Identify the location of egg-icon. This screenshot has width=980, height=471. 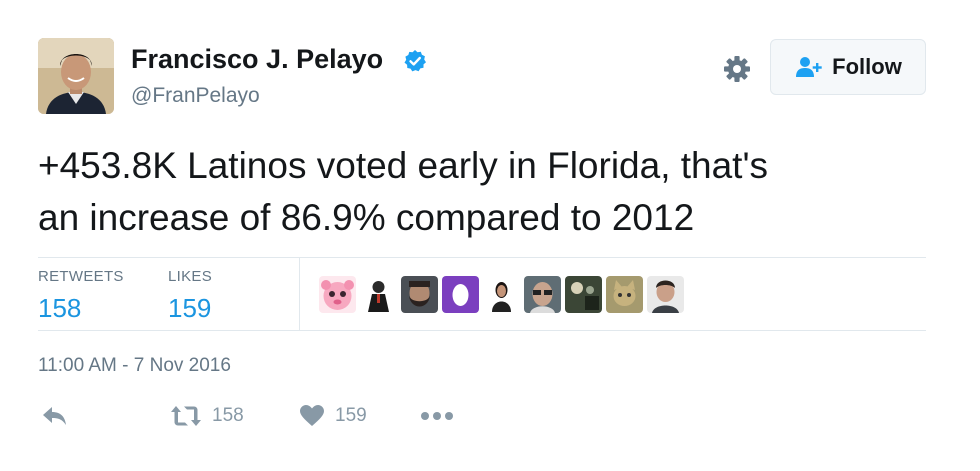
(460, 294).